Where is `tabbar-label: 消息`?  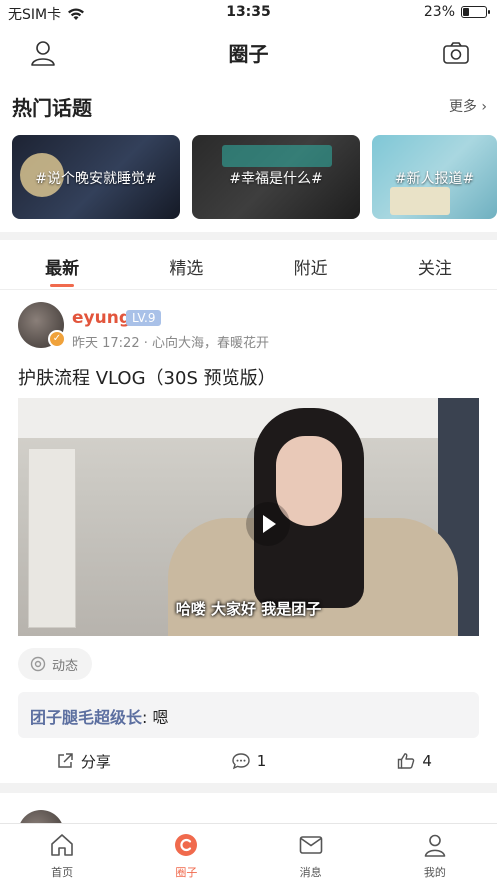 tabbar-label: 消息 is located at coordinates (310, 872).